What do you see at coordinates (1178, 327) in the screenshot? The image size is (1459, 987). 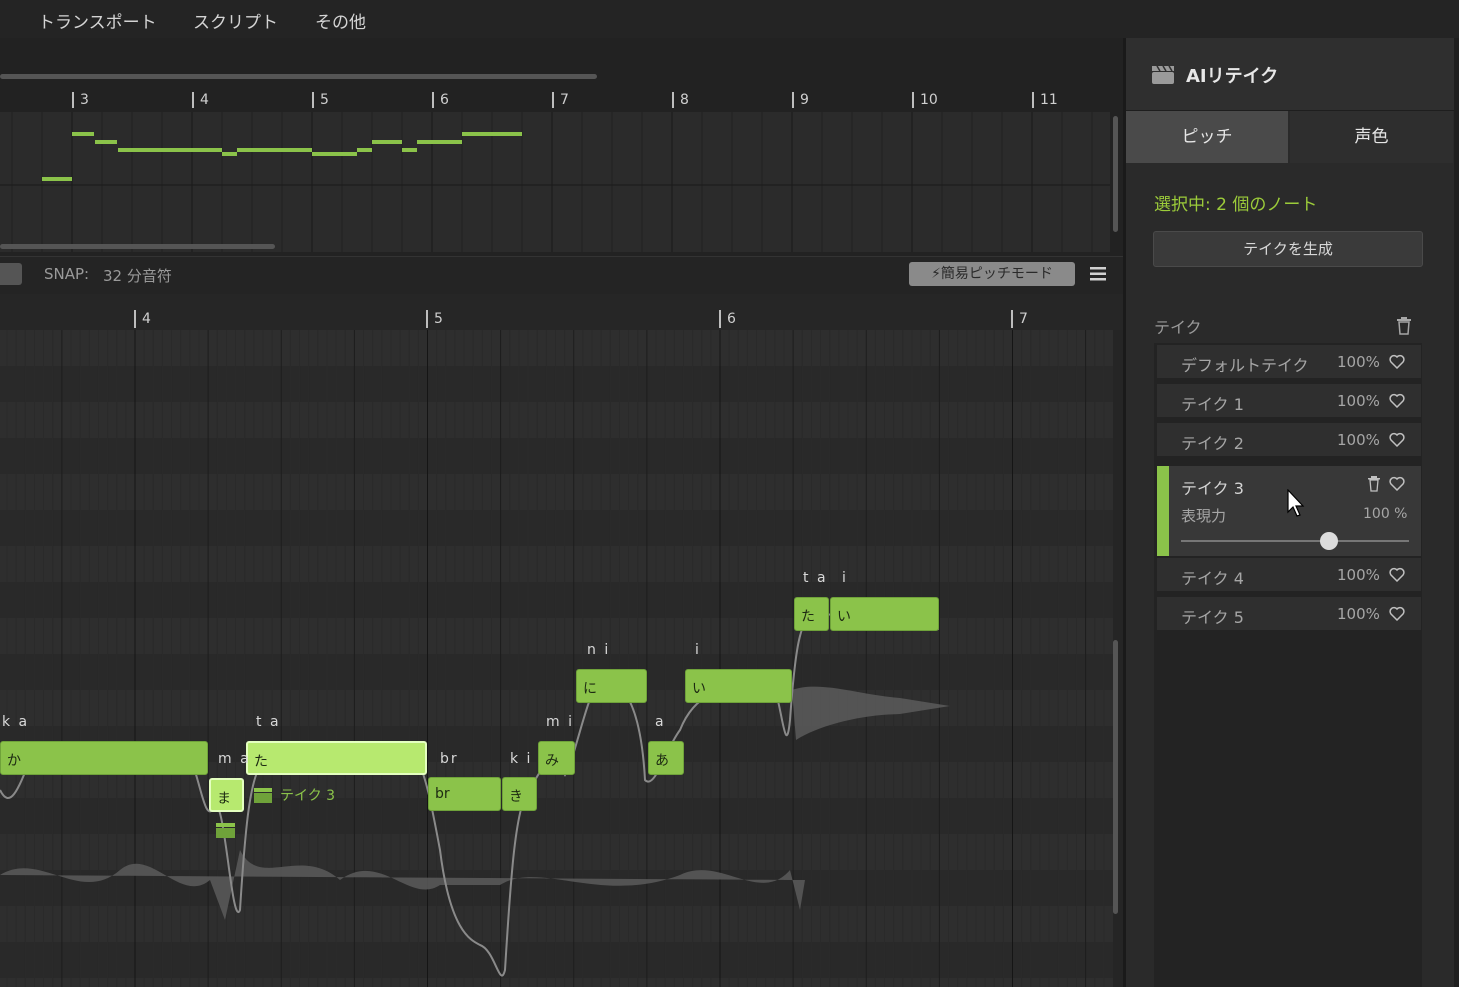 I see `takes-label: テイク` at bounding box center [1178, 327].